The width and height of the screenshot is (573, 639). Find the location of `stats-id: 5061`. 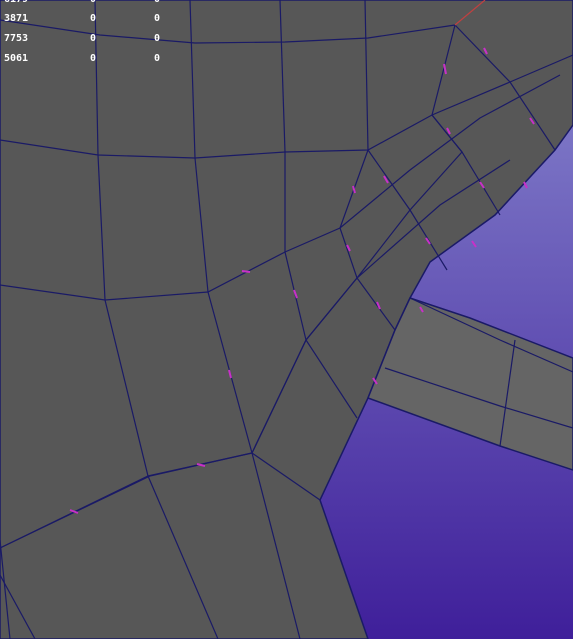

stats-id: 5061 is located at coordinates (16, 58).